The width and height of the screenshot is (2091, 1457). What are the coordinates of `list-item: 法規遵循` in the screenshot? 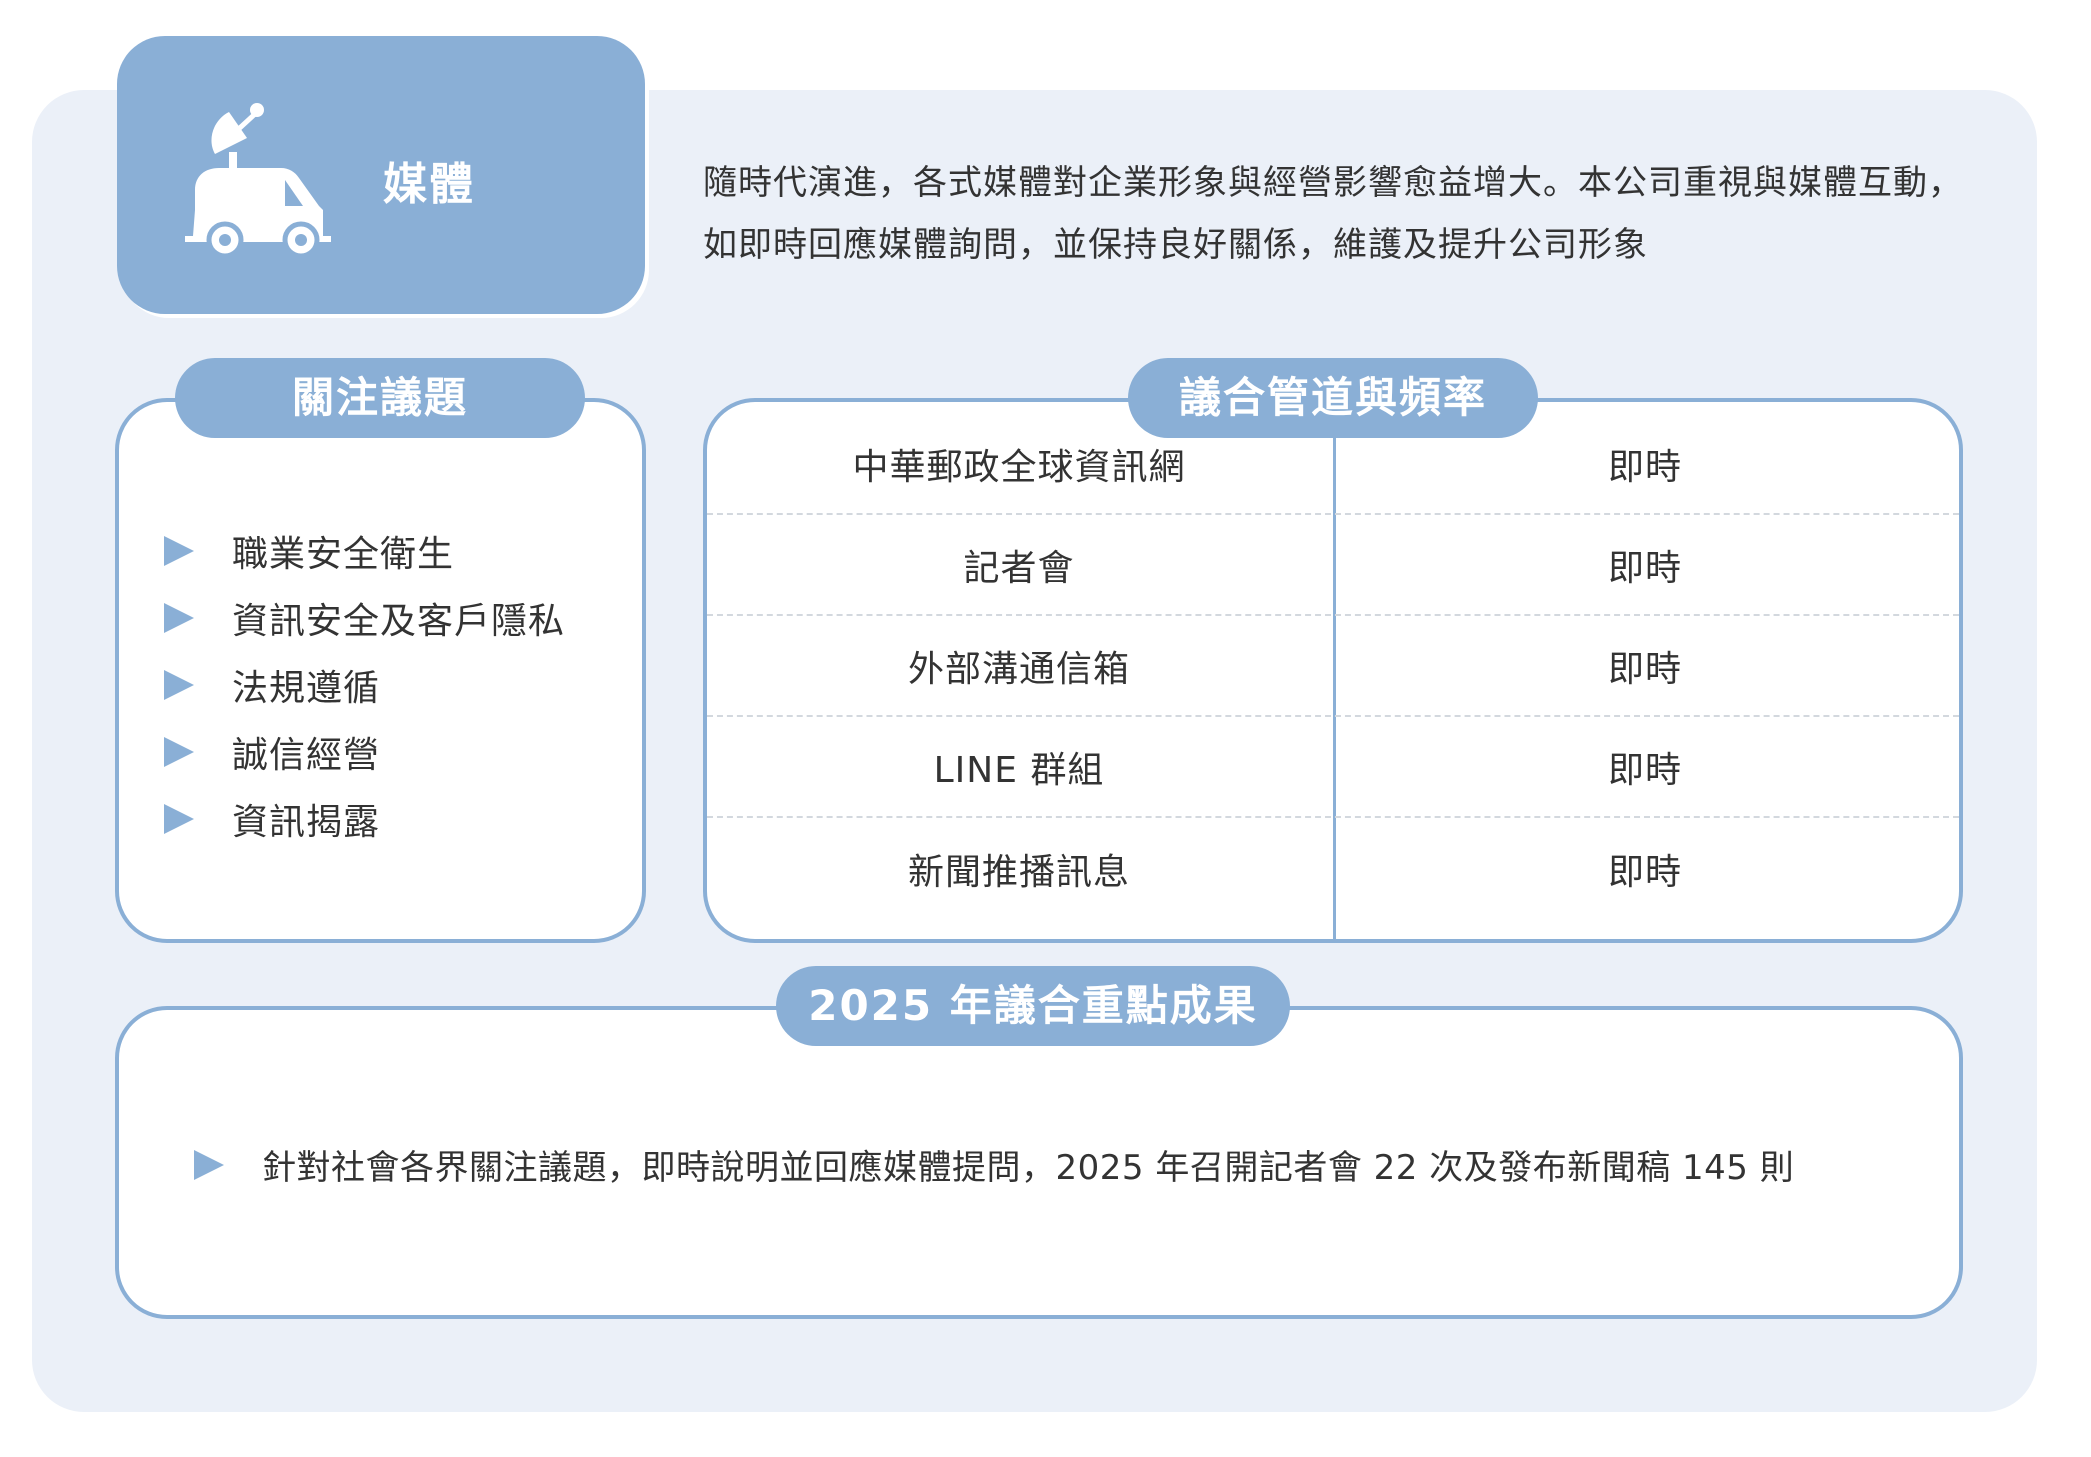 It's located at (364, 684).